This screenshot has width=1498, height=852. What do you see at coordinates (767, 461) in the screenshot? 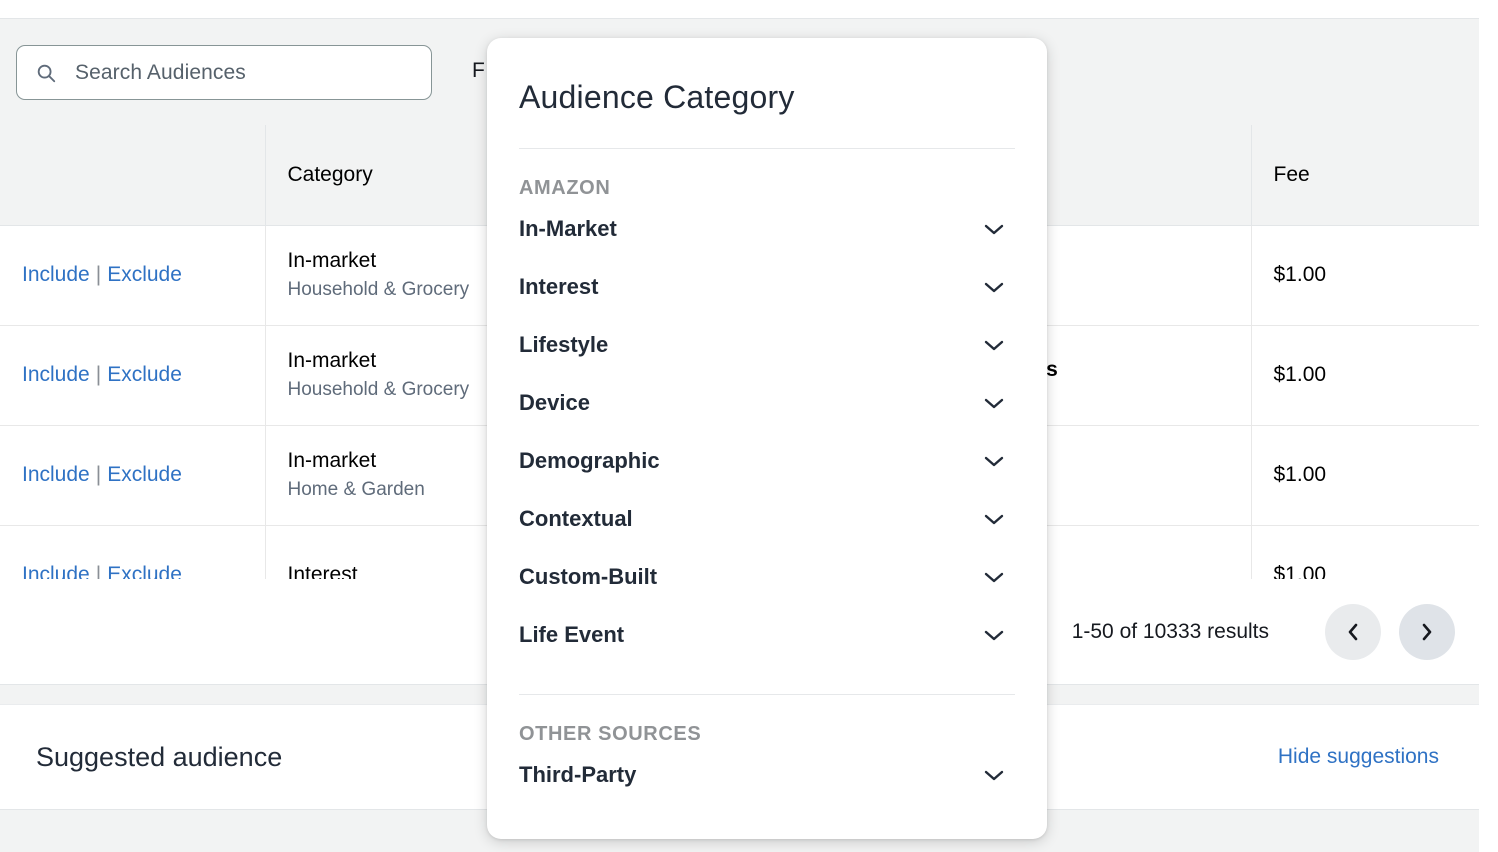
I see `category-option-demographic: Demographic` at bounding box center [767, 461].